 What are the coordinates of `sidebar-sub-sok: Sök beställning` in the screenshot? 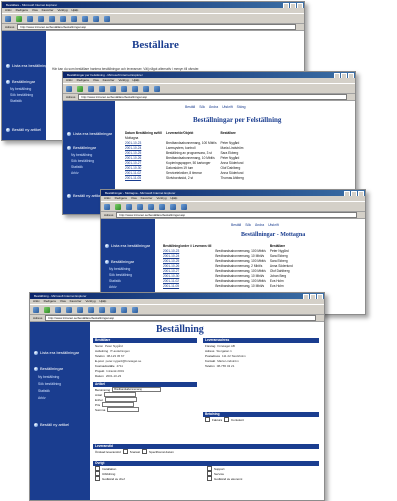 It's located at (21, 95).